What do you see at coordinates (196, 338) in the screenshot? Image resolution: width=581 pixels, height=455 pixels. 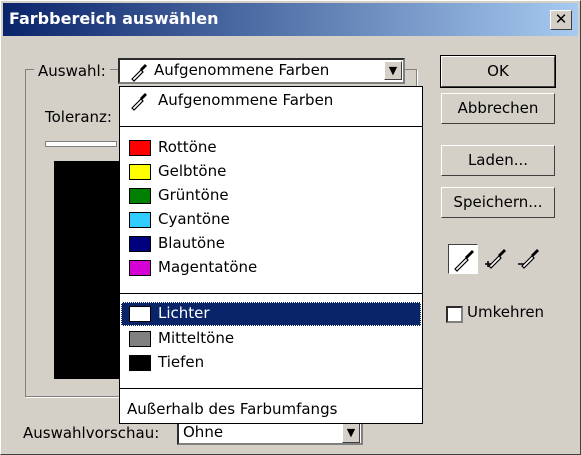 I see `list-item-label: Mitteltöne` at bounding box center [196, 338].